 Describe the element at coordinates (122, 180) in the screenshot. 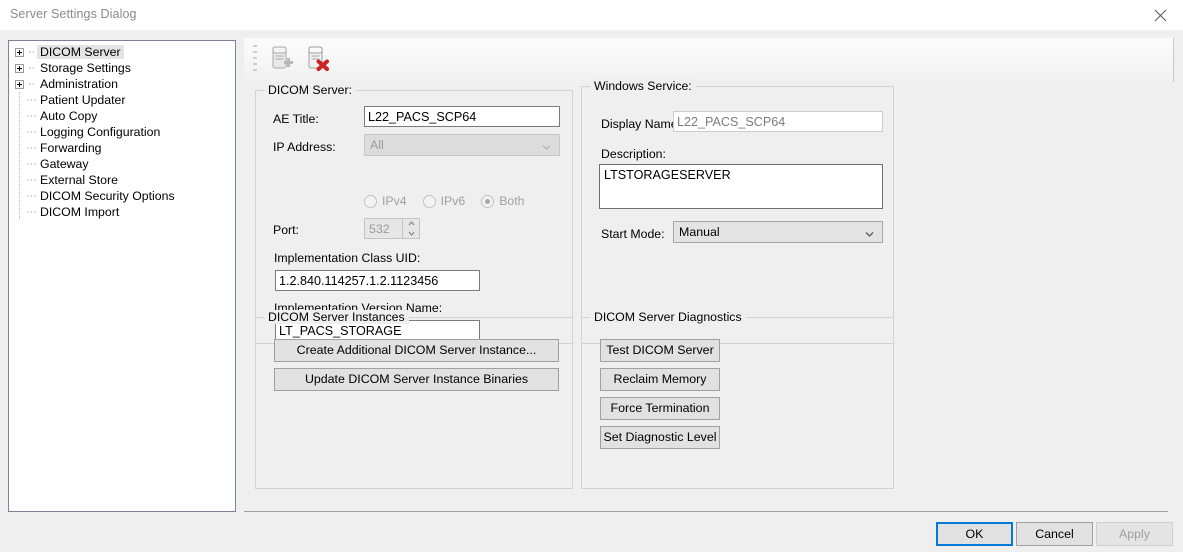

I see `sidebar-item-external-store: ··· External Store` at that location.